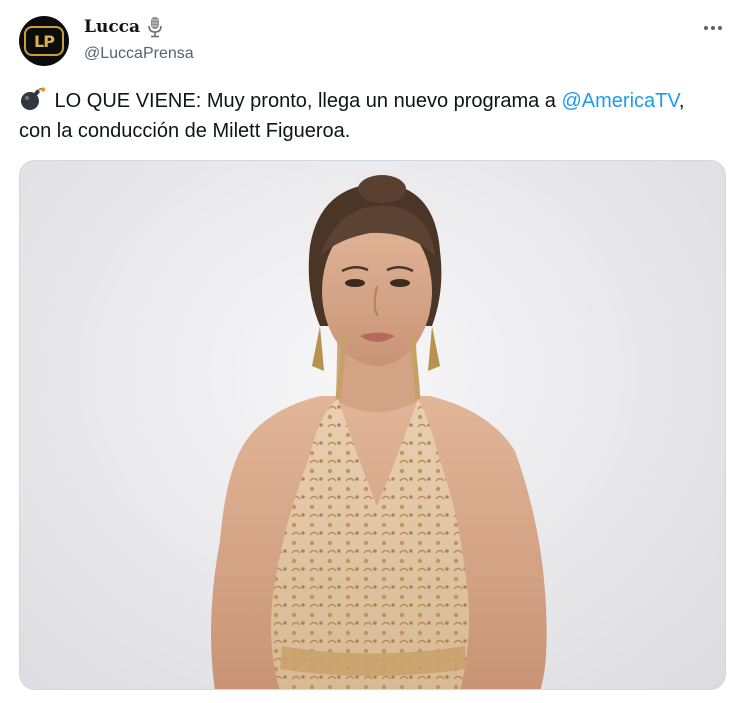  Describe the element at coordinates (112, 27) in the screenshot. I see `display-name: Lucca` at that location.